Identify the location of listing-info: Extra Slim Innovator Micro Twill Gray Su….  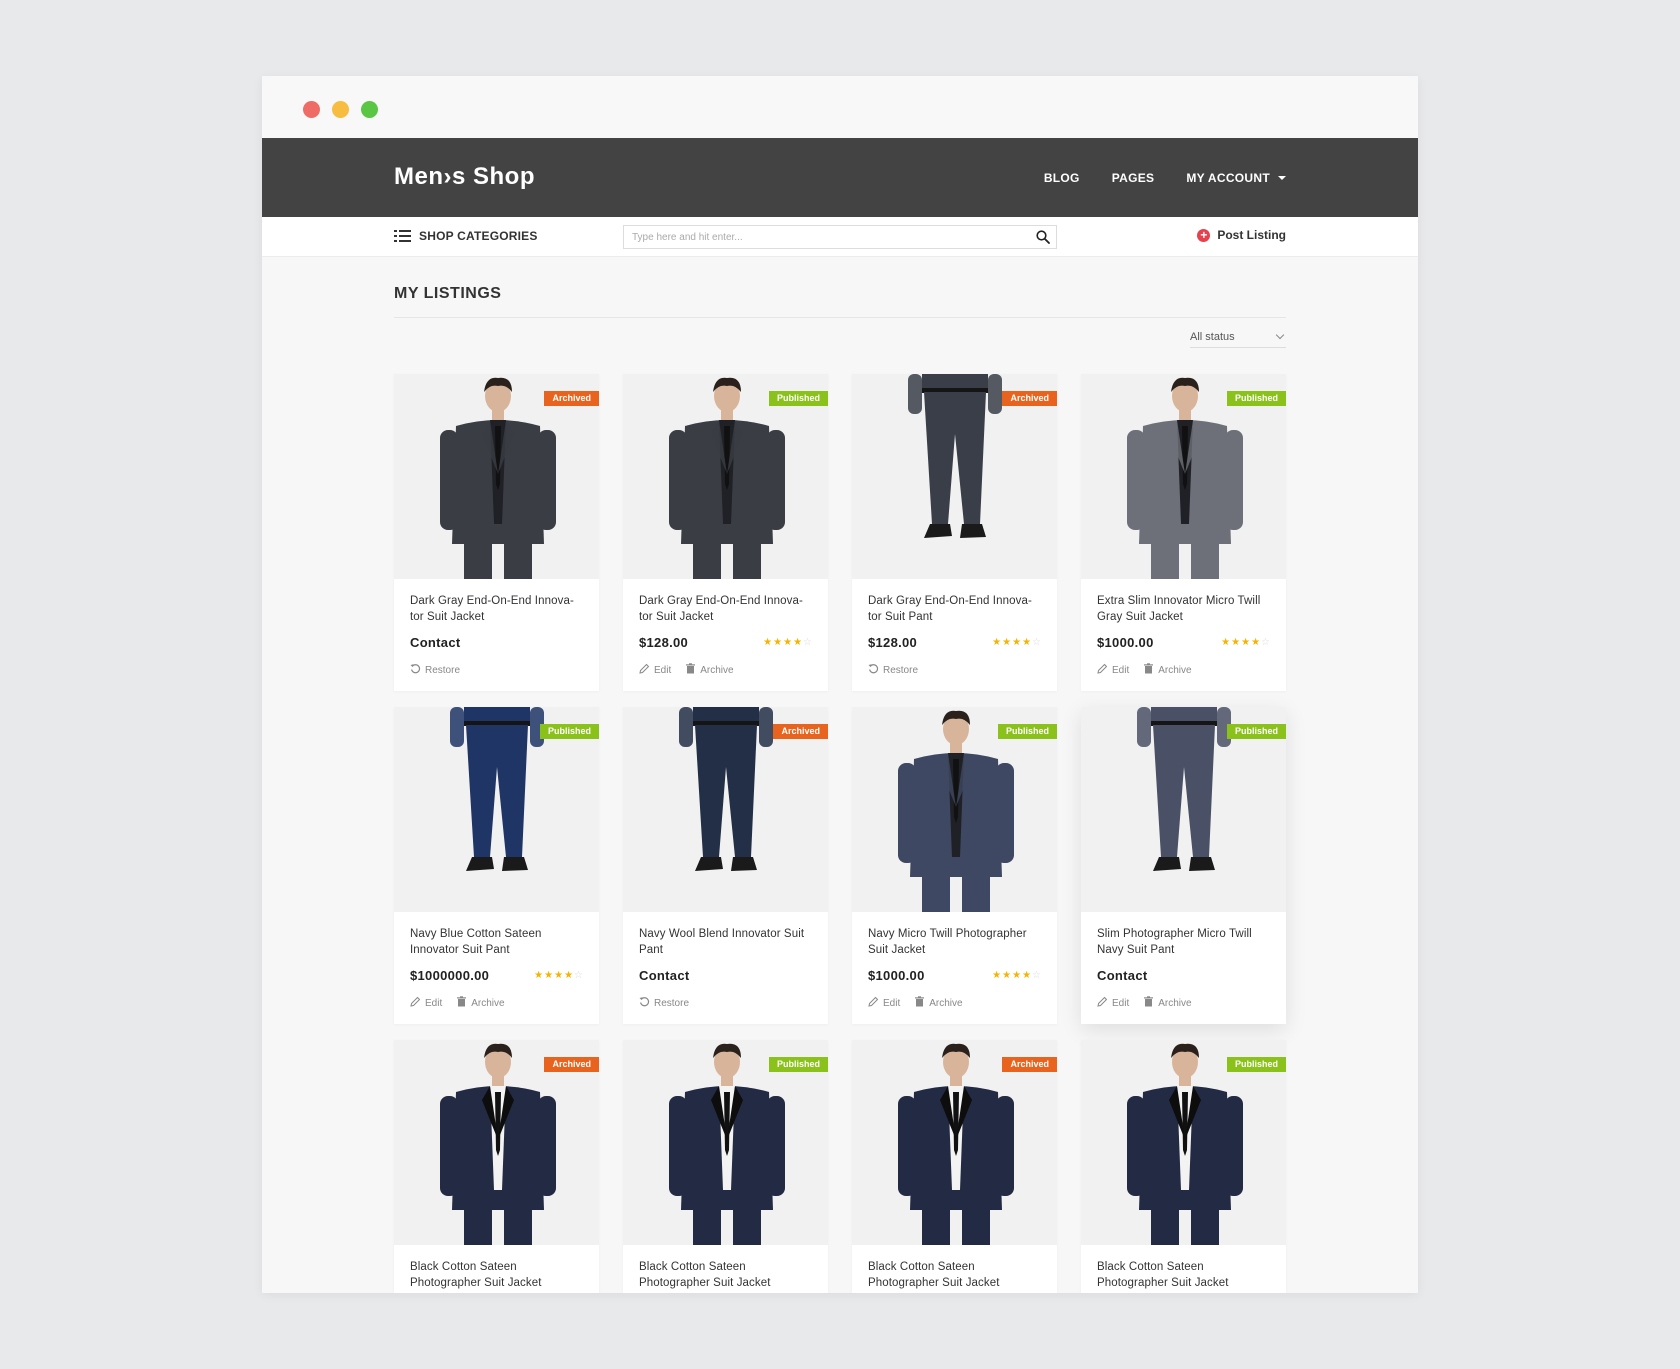
(1183, 635).